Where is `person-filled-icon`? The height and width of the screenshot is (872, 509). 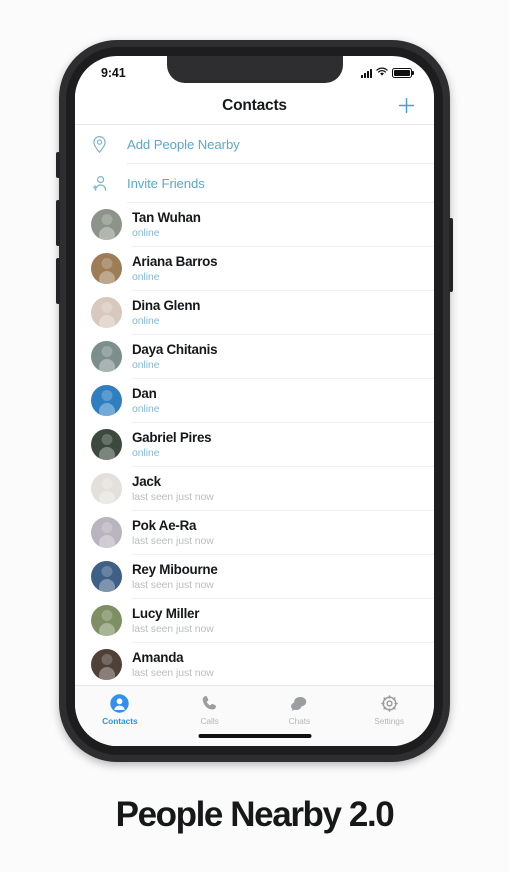 person-filled-icon is located at coordinates (120, 703).